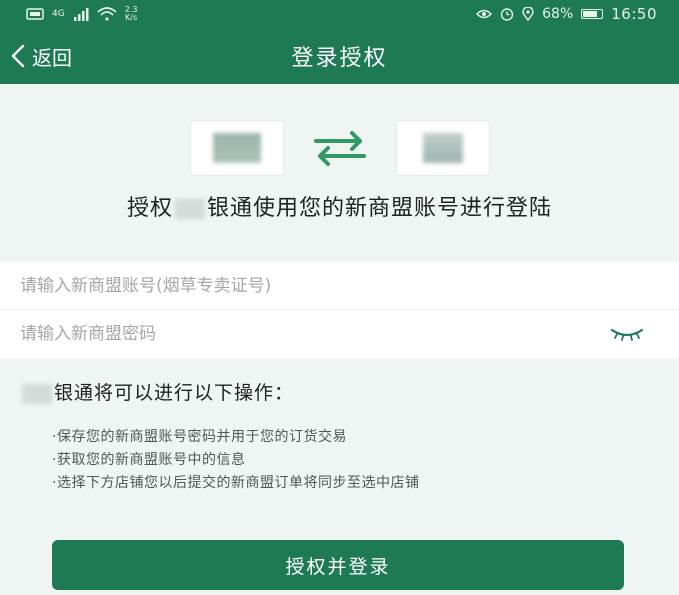  Describe the element at coordinates (627, 334) in the screenshot. I see `eye-closed-icon` at that location.